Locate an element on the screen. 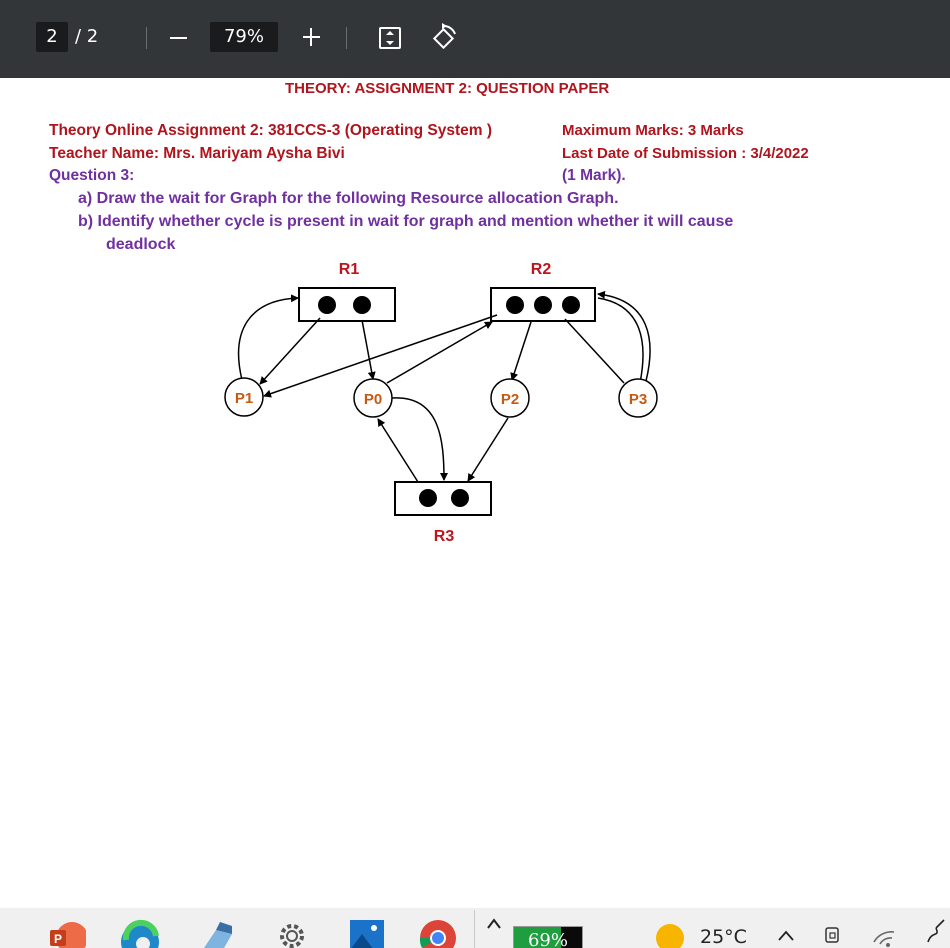 This screenshot has width=950, height=948. document-title: THEORY: ASSIGNMENT 2: QUESTION PAPER is located at coordinates (447, 88).